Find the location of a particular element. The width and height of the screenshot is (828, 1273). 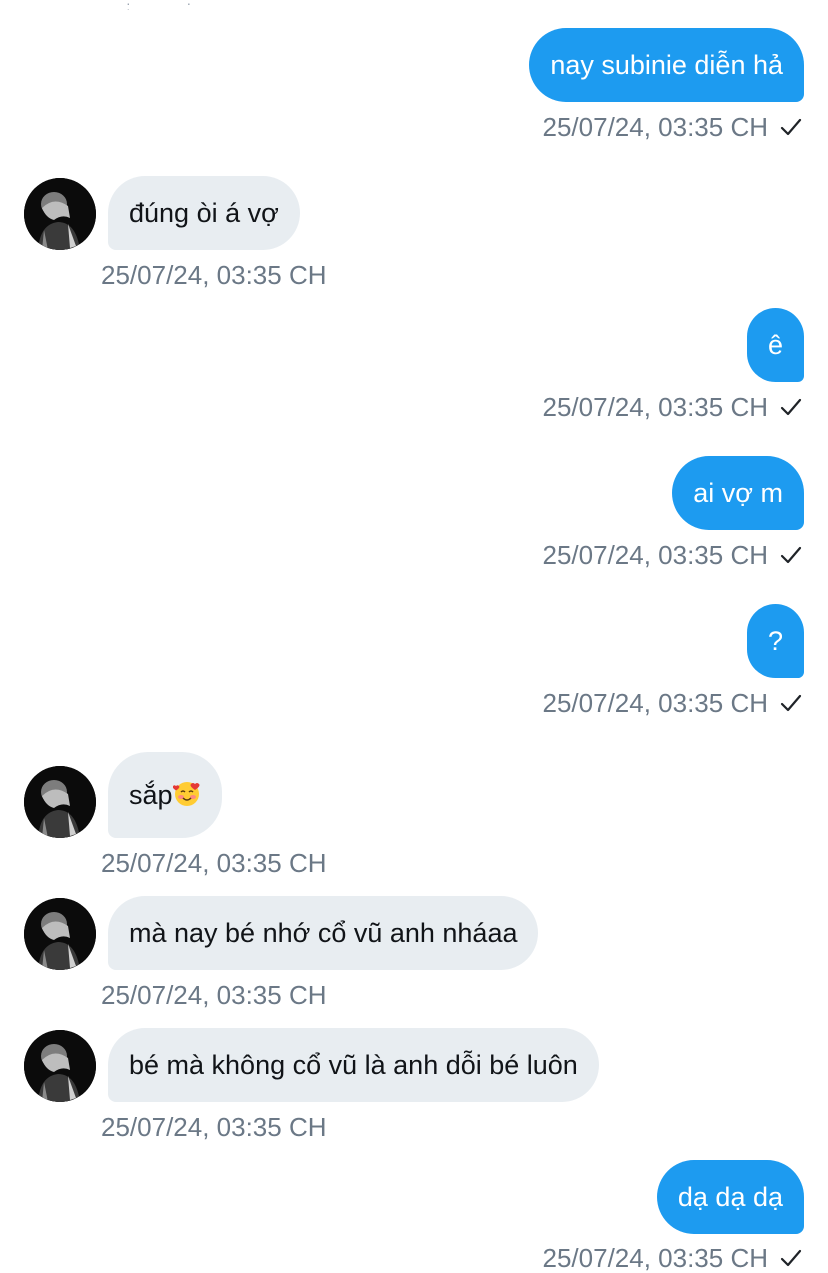

outgoing-message-bubble: nay subinie diễn hả is located at coordinates (666, 65).